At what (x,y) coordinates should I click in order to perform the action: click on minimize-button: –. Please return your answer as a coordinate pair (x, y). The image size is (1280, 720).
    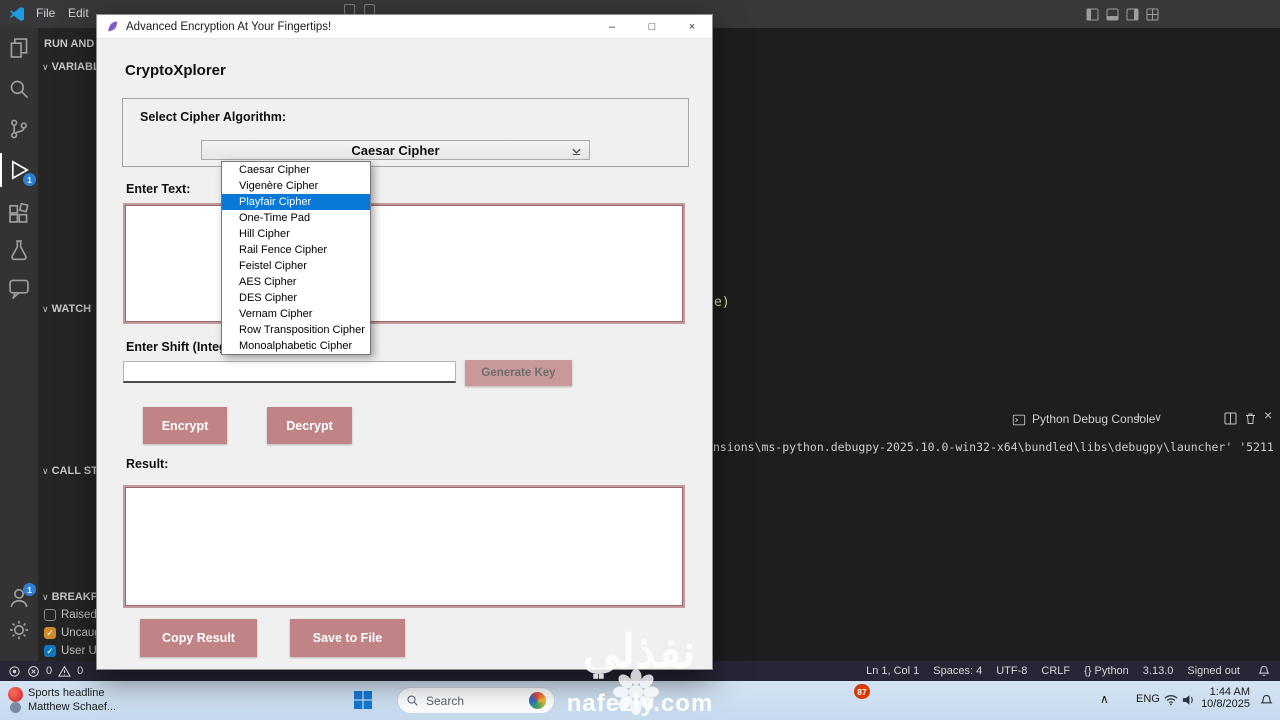
    Looking at the image, I should click on (612, 27).